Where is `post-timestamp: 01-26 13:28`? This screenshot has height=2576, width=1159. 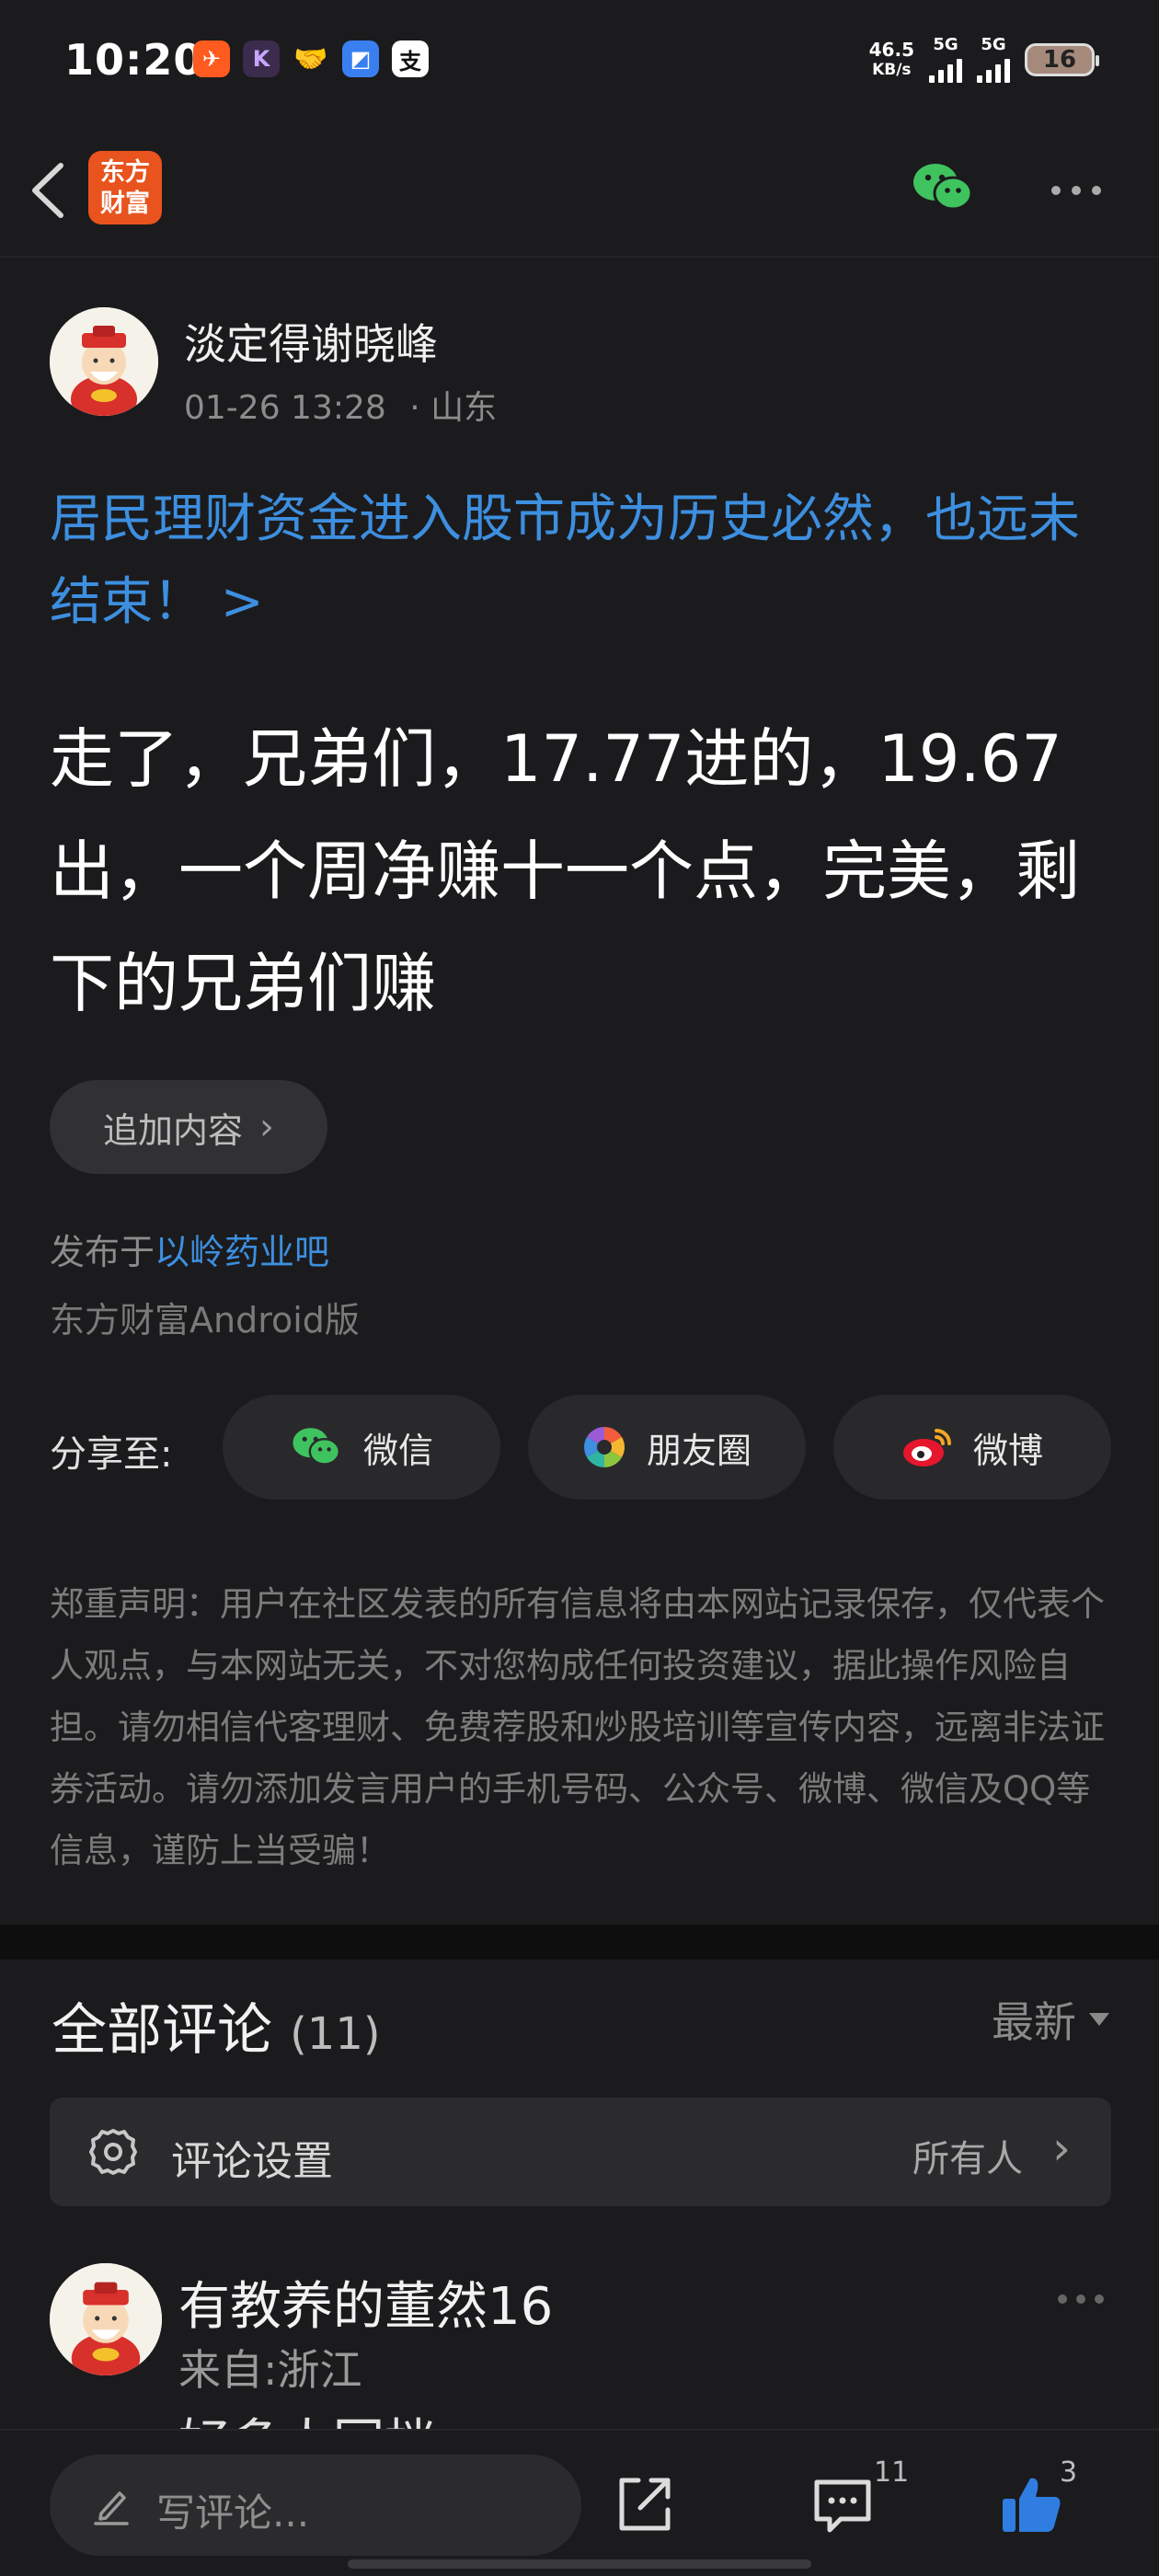
post-timestamp: 01-26 13:28 is located at coordinates (285, 408).